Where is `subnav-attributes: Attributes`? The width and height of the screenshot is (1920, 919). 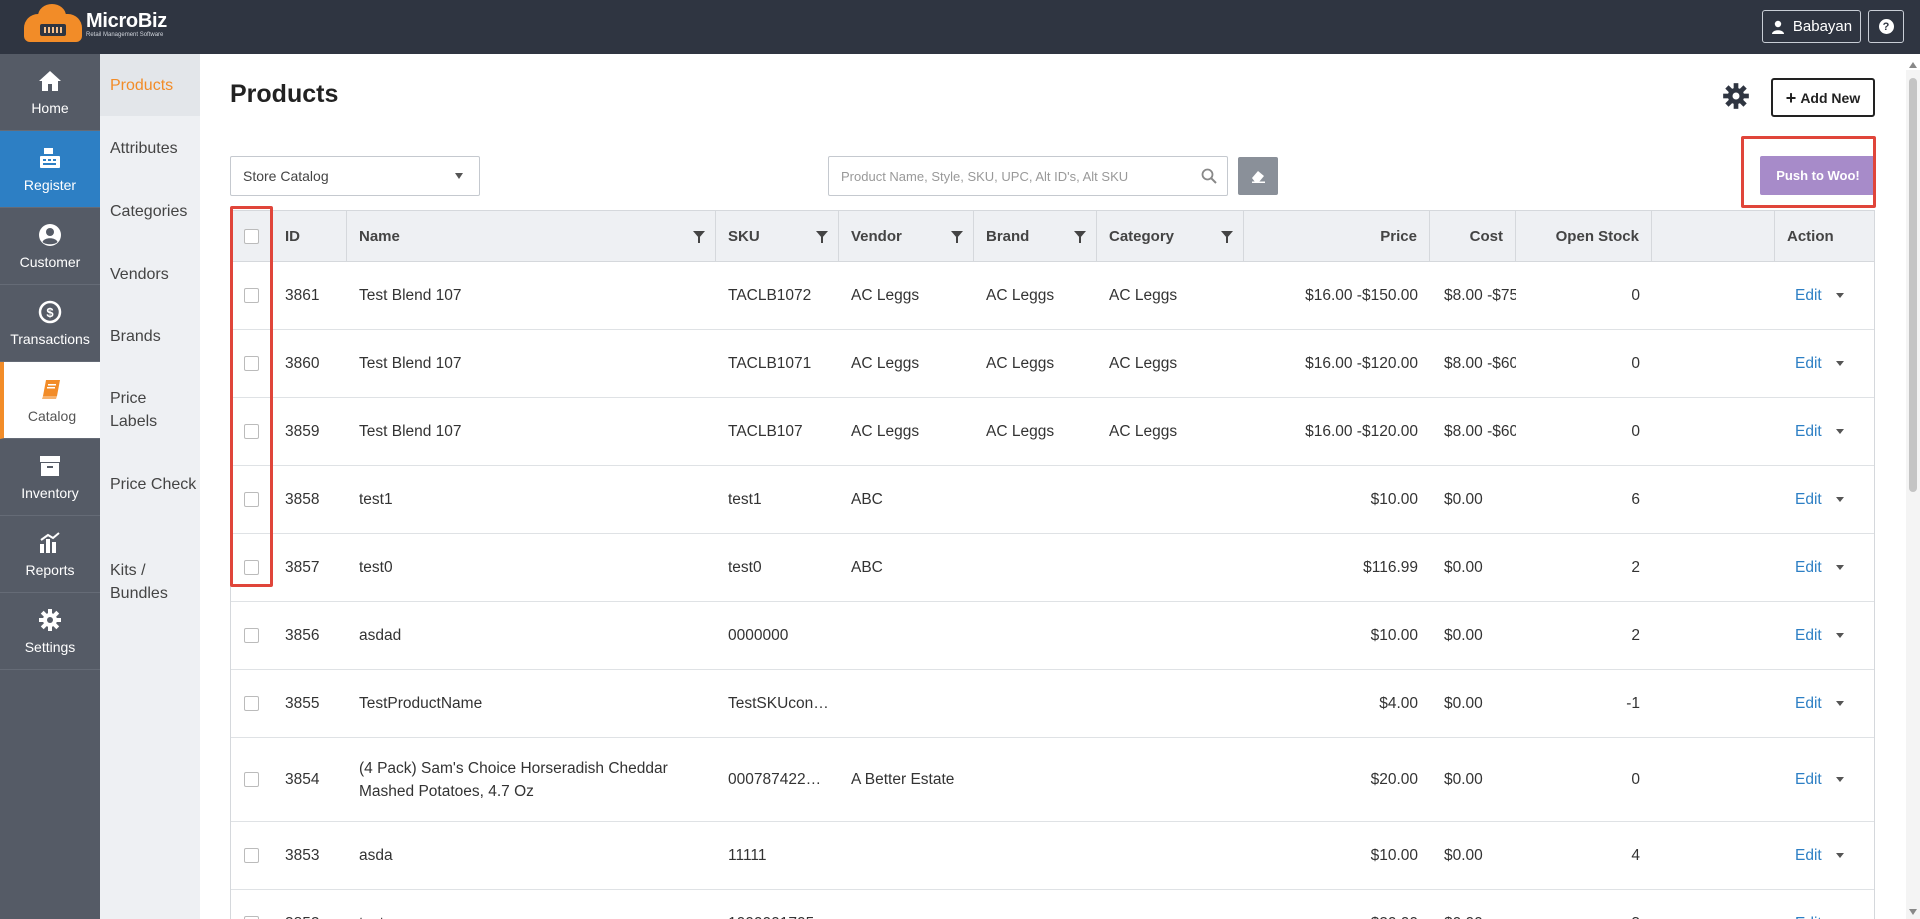 subnav-attributes: Attributes is located at coordinates (154, 148).